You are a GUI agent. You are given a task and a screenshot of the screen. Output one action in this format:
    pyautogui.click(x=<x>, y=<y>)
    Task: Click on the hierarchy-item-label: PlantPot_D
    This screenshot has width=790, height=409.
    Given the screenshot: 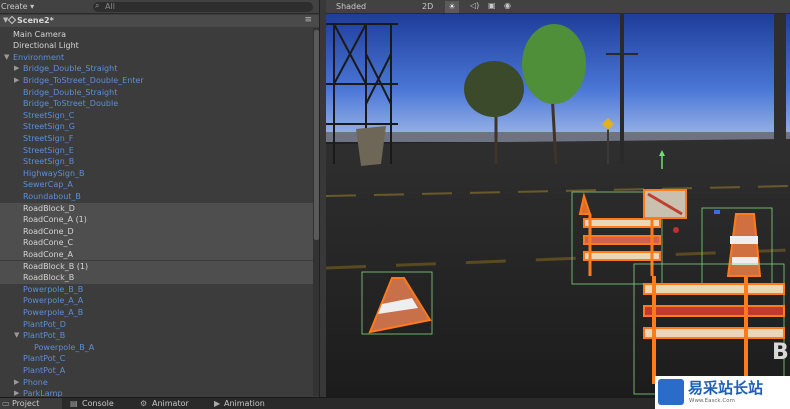 What is the action you would take?
    pyautogui.click(x=44, y=324)
    